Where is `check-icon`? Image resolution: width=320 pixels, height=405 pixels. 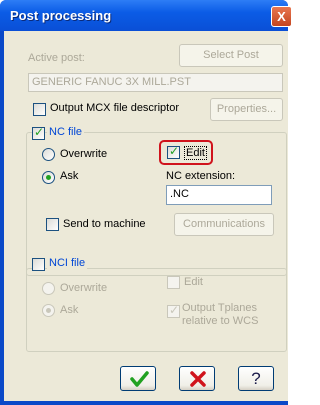
check-icon is located at coordinates (139, 379).